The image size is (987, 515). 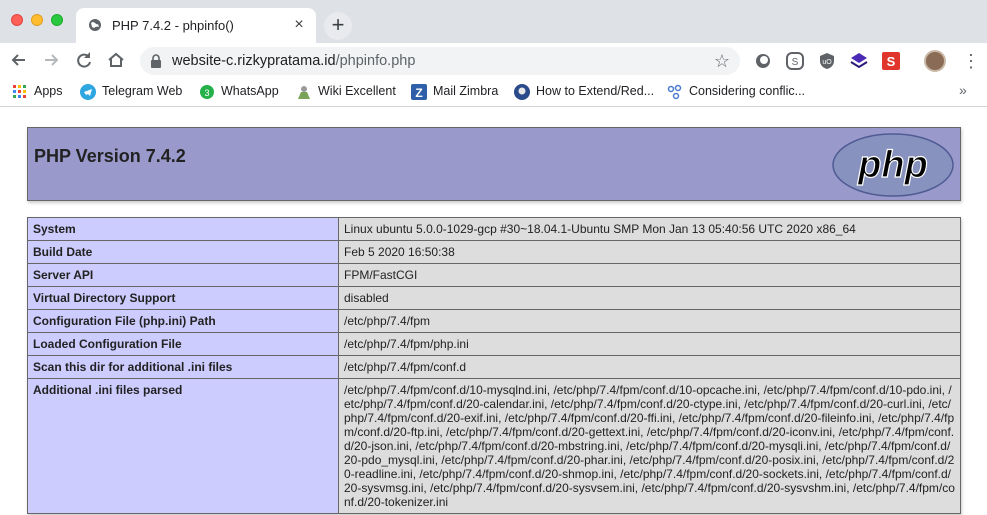 I want to click on url-text: website-c.rizkypratama.id/phpinfo.php, so click(x=293, y=61).